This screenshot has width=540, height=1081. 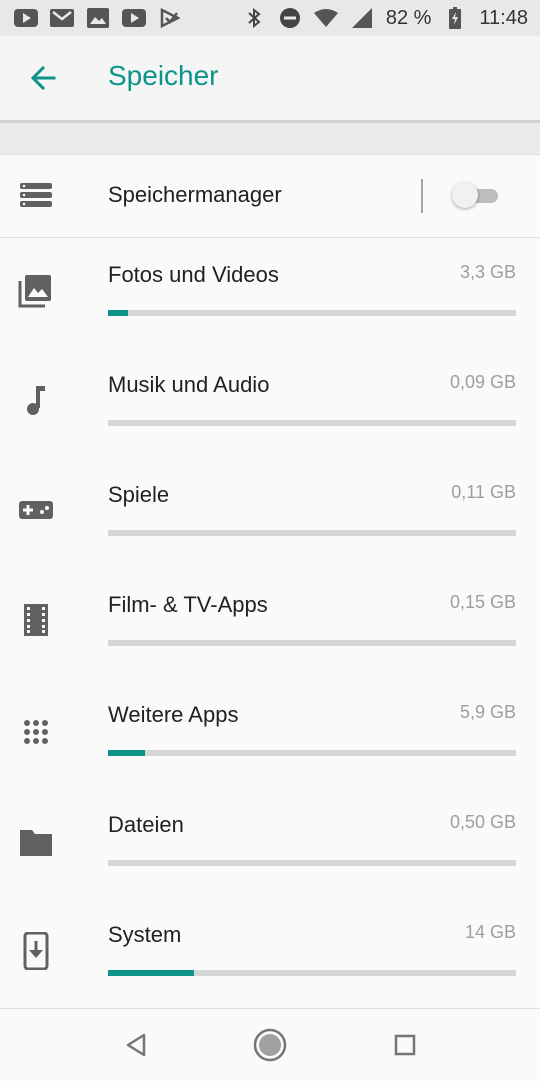 What do you see at coordinates (36, 842) in the screenshot?
I see `folder-icon` at bounding box center [36, 842].